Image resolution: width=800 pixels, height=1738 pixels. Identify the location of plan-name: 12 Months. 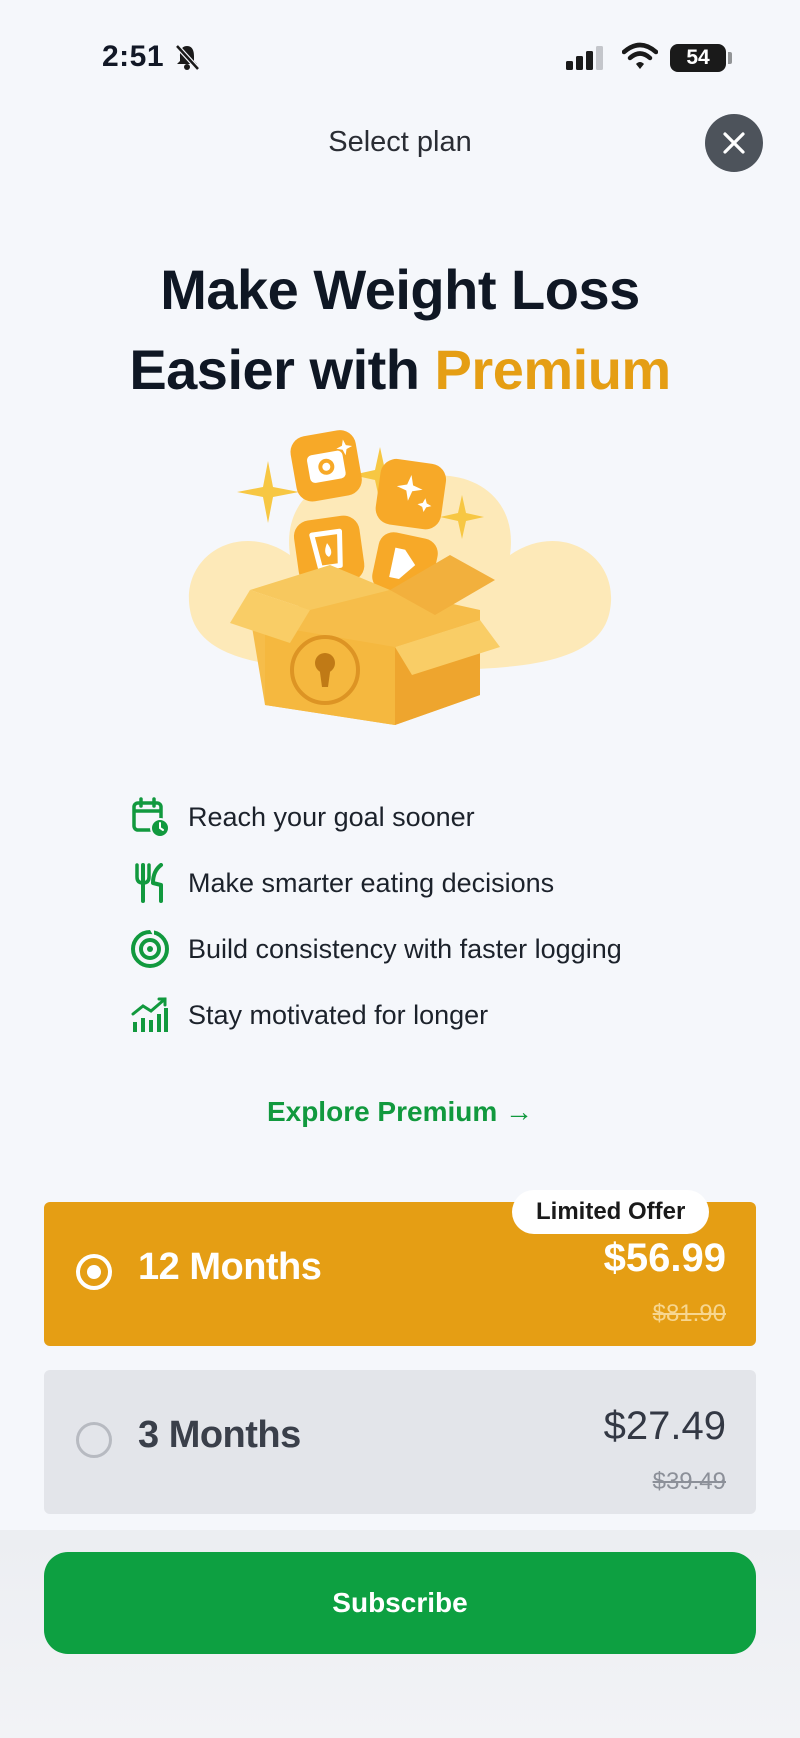
(230, 1267).